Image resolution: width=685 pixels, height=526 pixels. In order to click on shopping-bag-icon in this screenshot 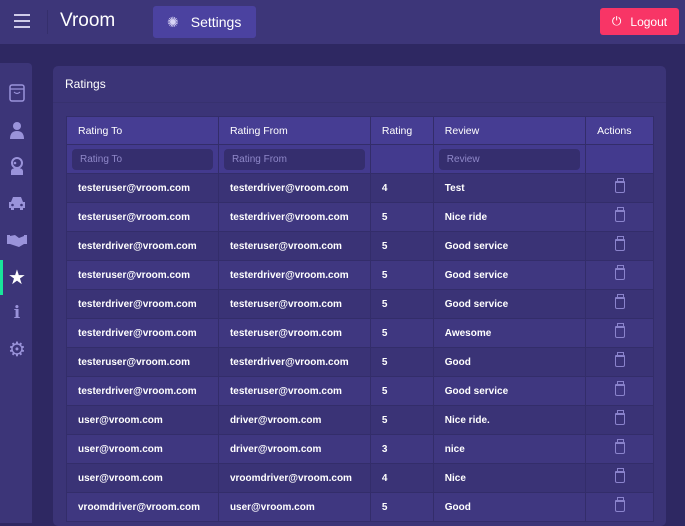, I will do `click(17, 93)`.